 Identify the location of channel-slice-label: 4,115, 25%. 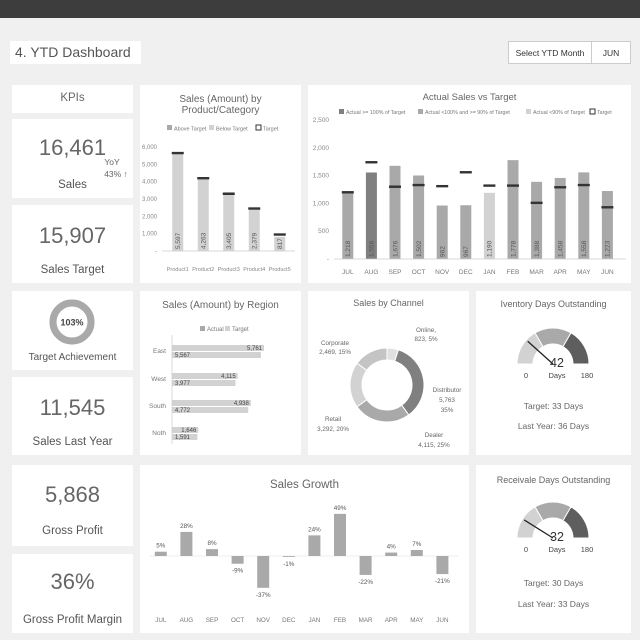
(434, 445).